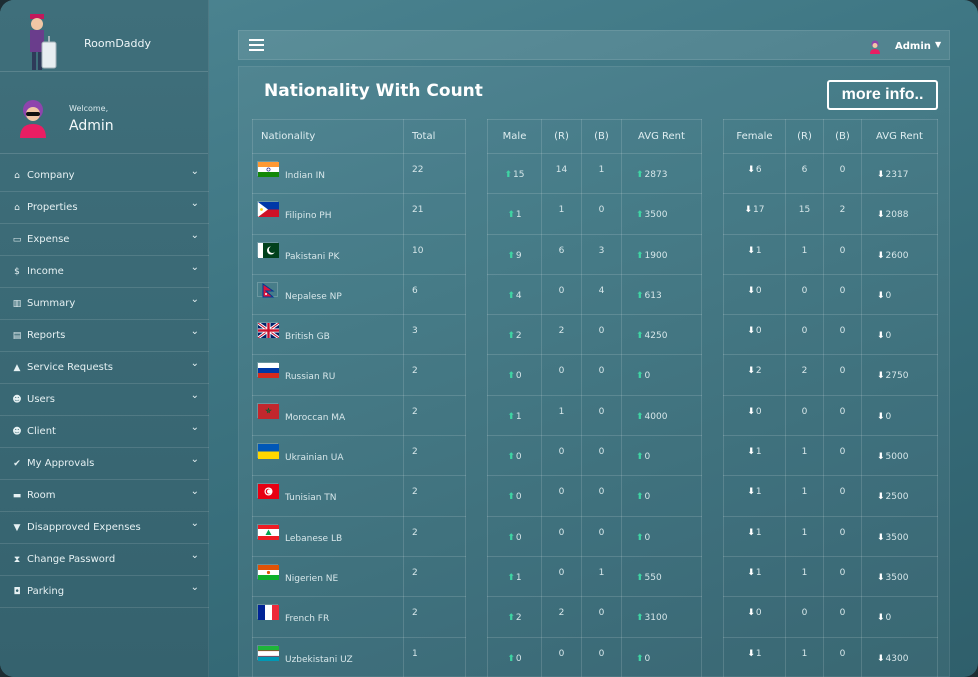 This screenshot has width=978, height=677. I want to click on card-title: Nationality With Count, so click(373, 91).